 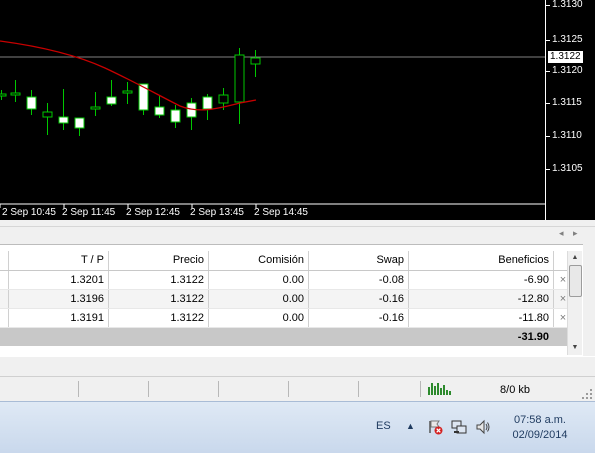 I want to click on clock-time: 07:58 a.m., so click(x=540, y=420).